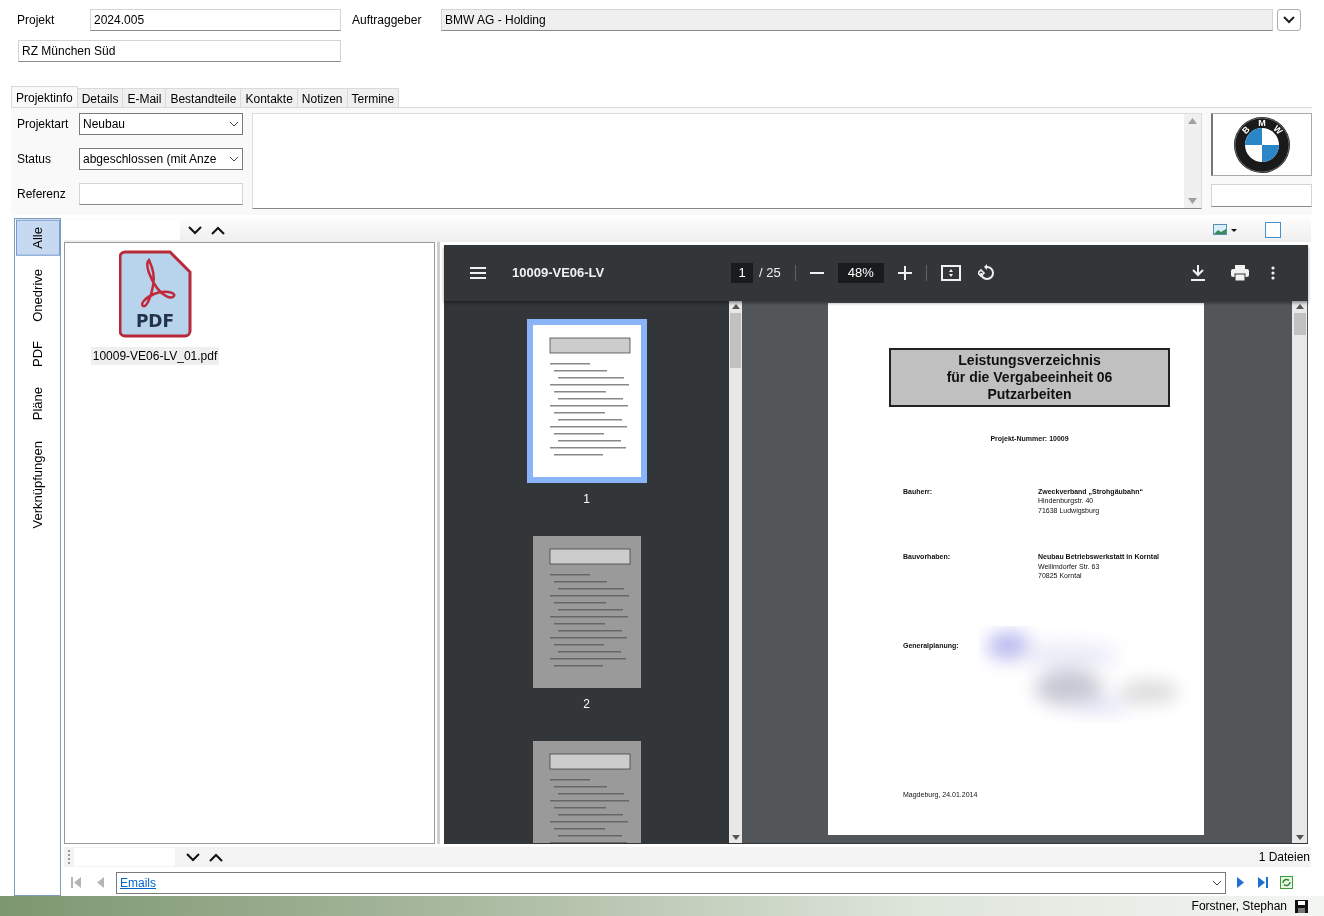 The width and height of the screenshot is (1324, 916). What do you see at coordinates (203, 97) in the screenshot?
I see `tab: Bestandteile` at bounding box center [203, 97].